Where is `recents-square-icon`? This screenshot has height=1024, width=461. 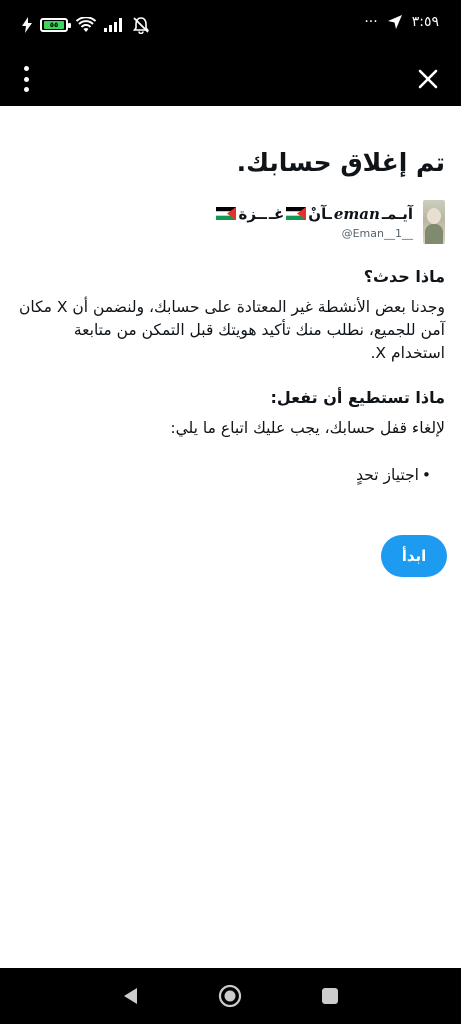
recents-square-icon is located at coordinates (330, 996).